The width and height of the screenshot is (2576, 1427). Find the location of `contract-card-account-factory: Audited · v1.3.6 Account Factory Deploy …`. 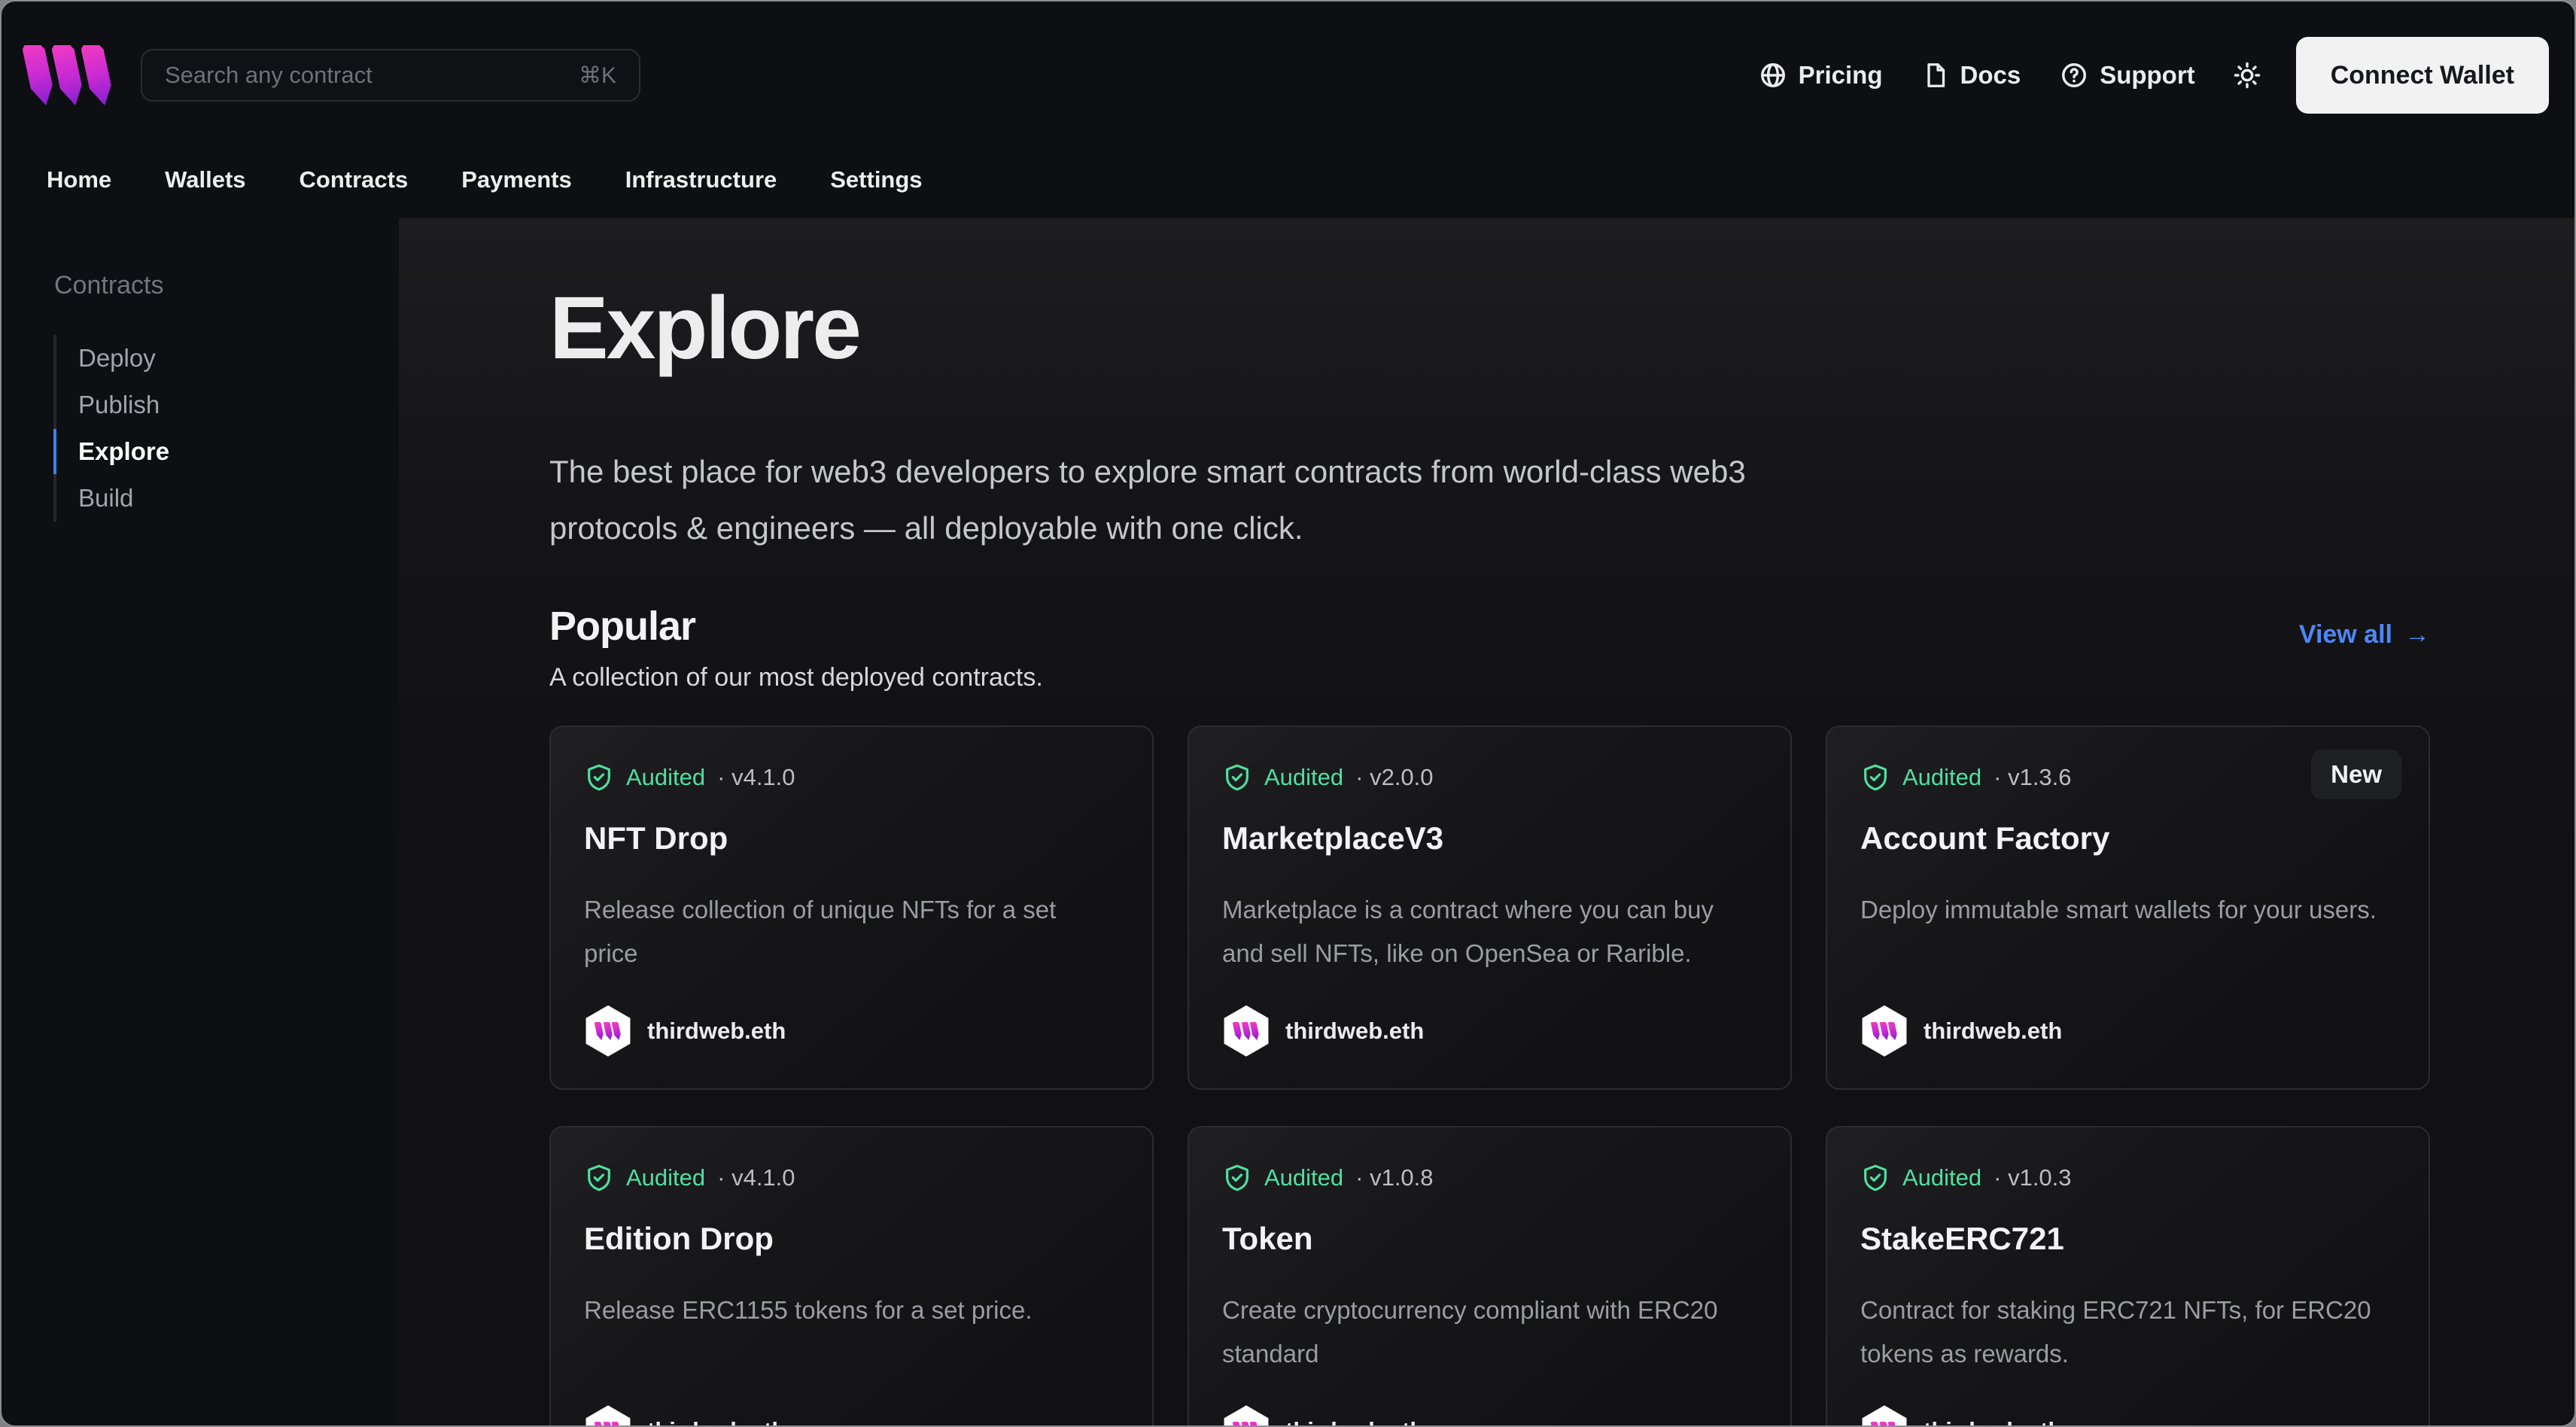

contract-card-account-factory: Audited · v1.3.6 Account Factory Deploy … is located at coordinates (2128, 908).